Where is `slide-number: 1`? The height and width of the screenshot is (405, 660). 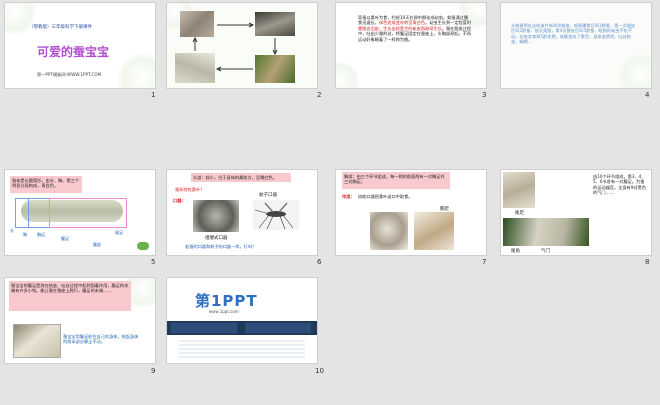
slide-number: 1 is located at coordinates (153, 95).